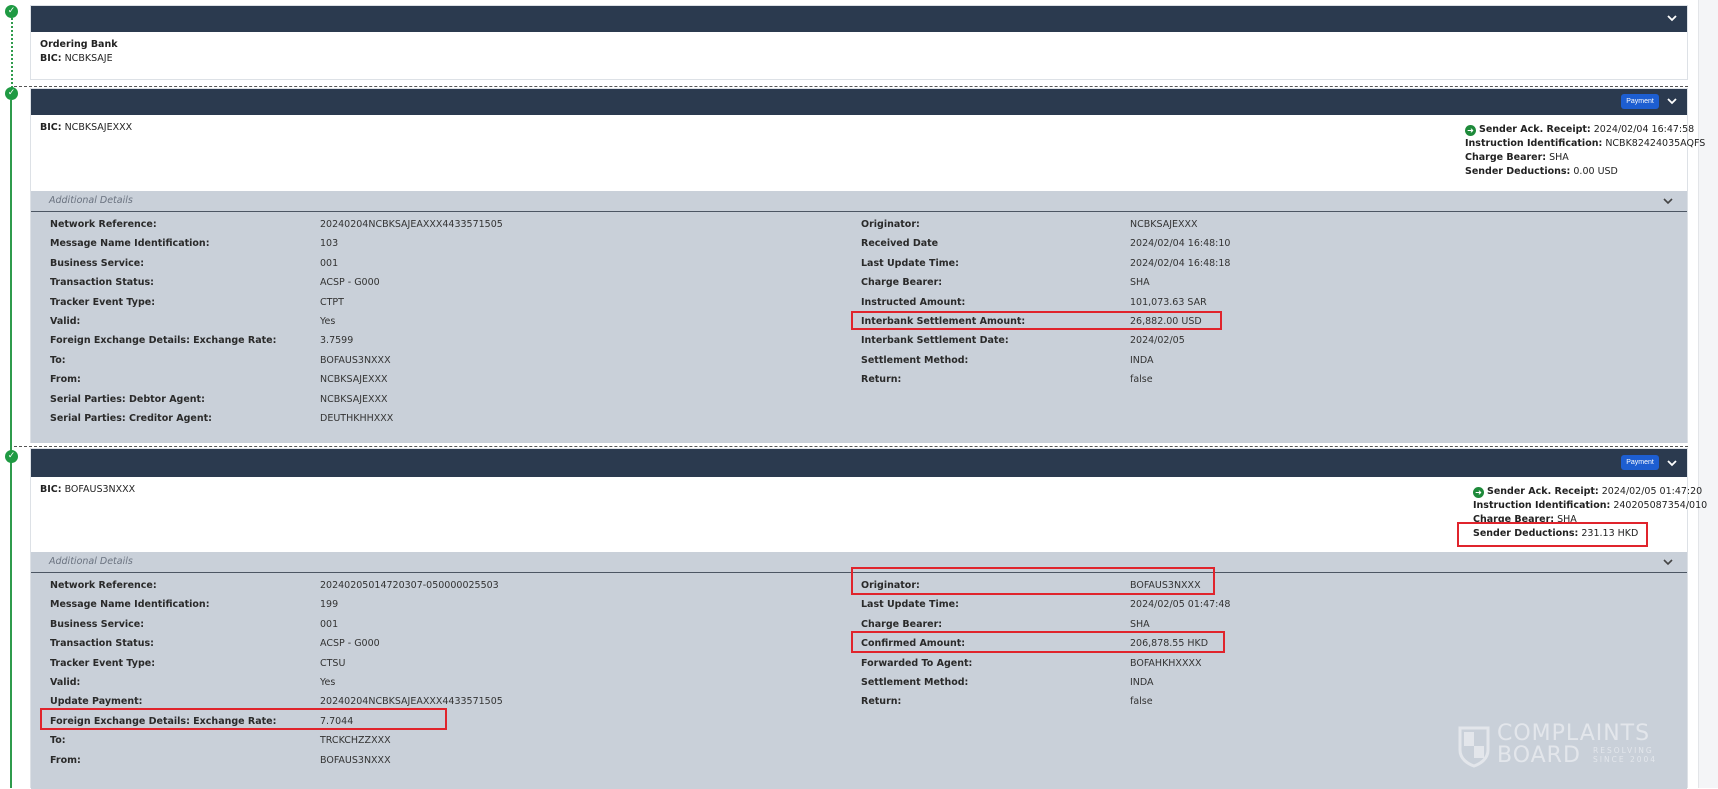  Describe the element at coordinates (915, 682) in the screenshot. I see `detail-label: Settlement Method:` at that location.